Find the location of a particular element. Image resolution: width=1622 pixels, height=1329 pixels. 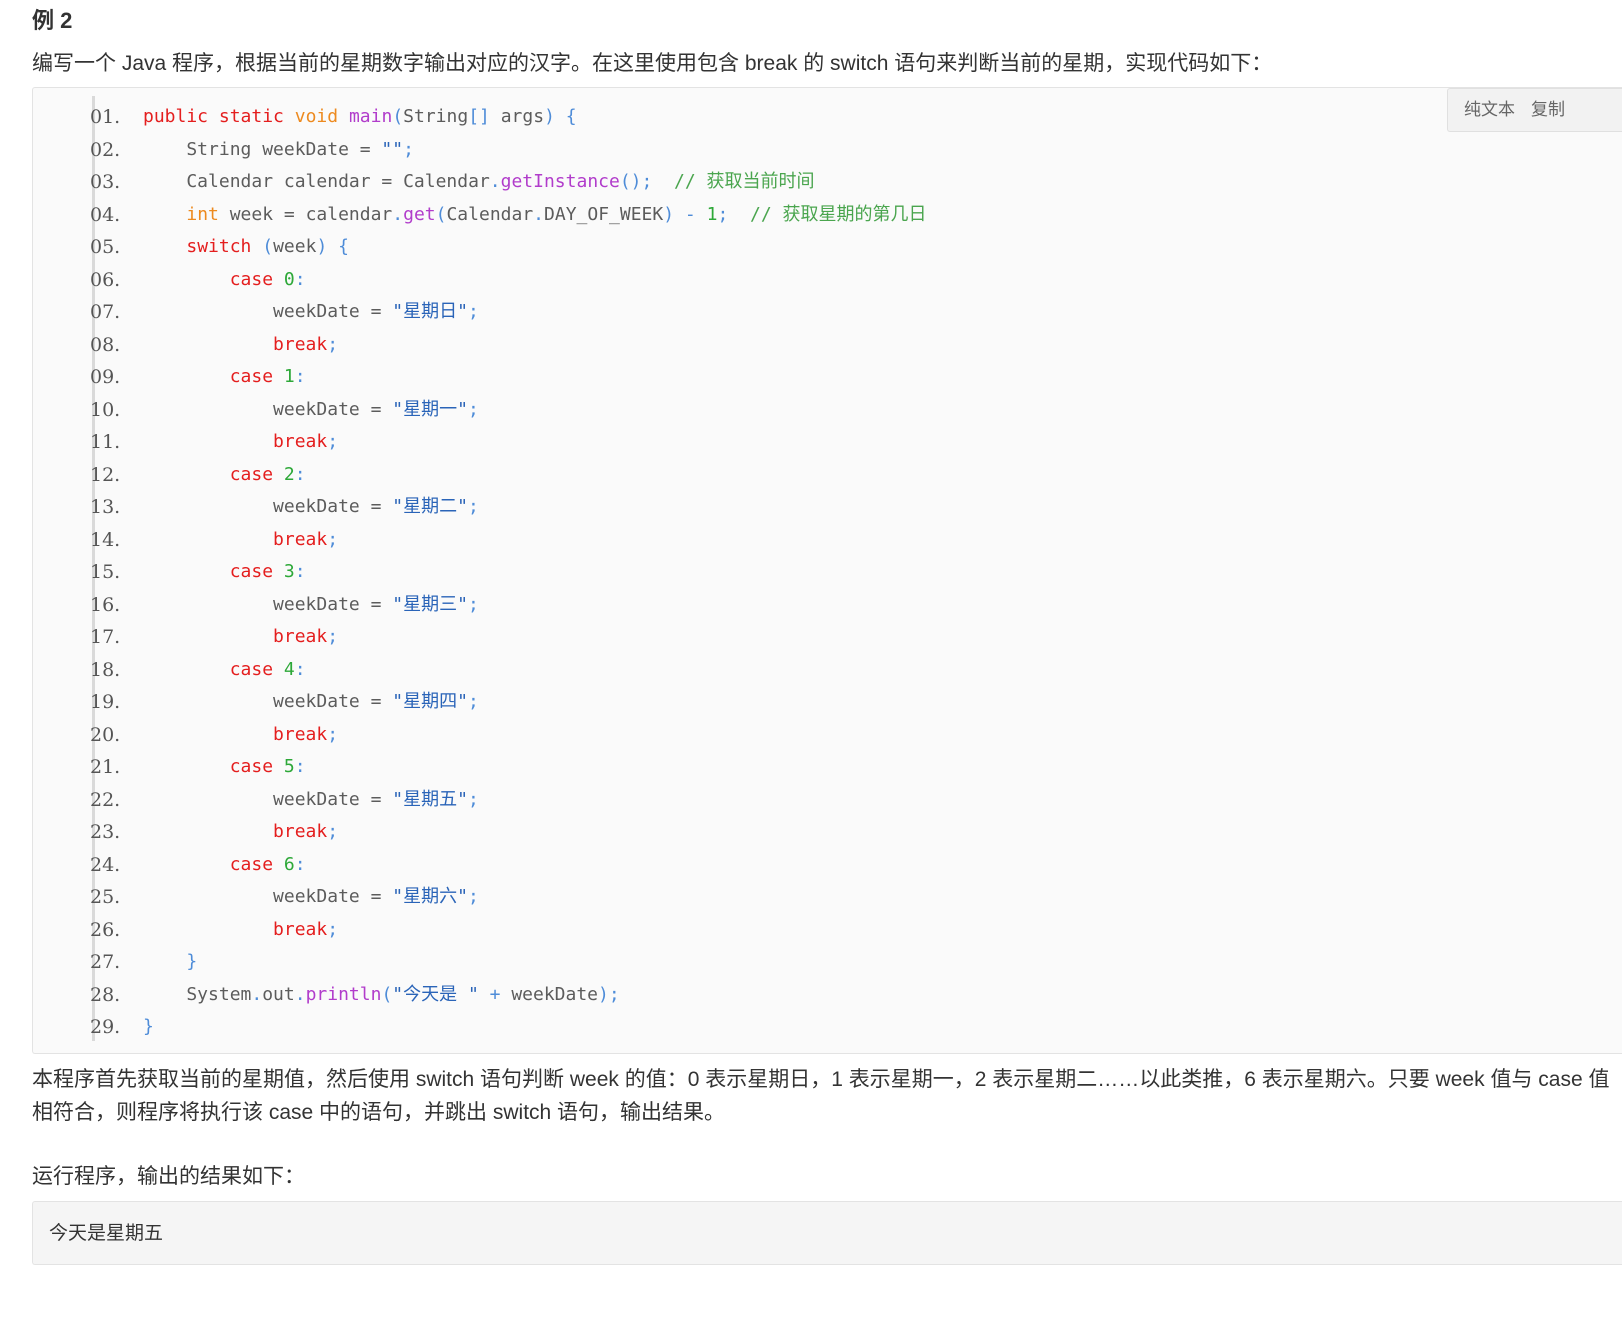

line-number: 20. is located at coordinates (105, 735).